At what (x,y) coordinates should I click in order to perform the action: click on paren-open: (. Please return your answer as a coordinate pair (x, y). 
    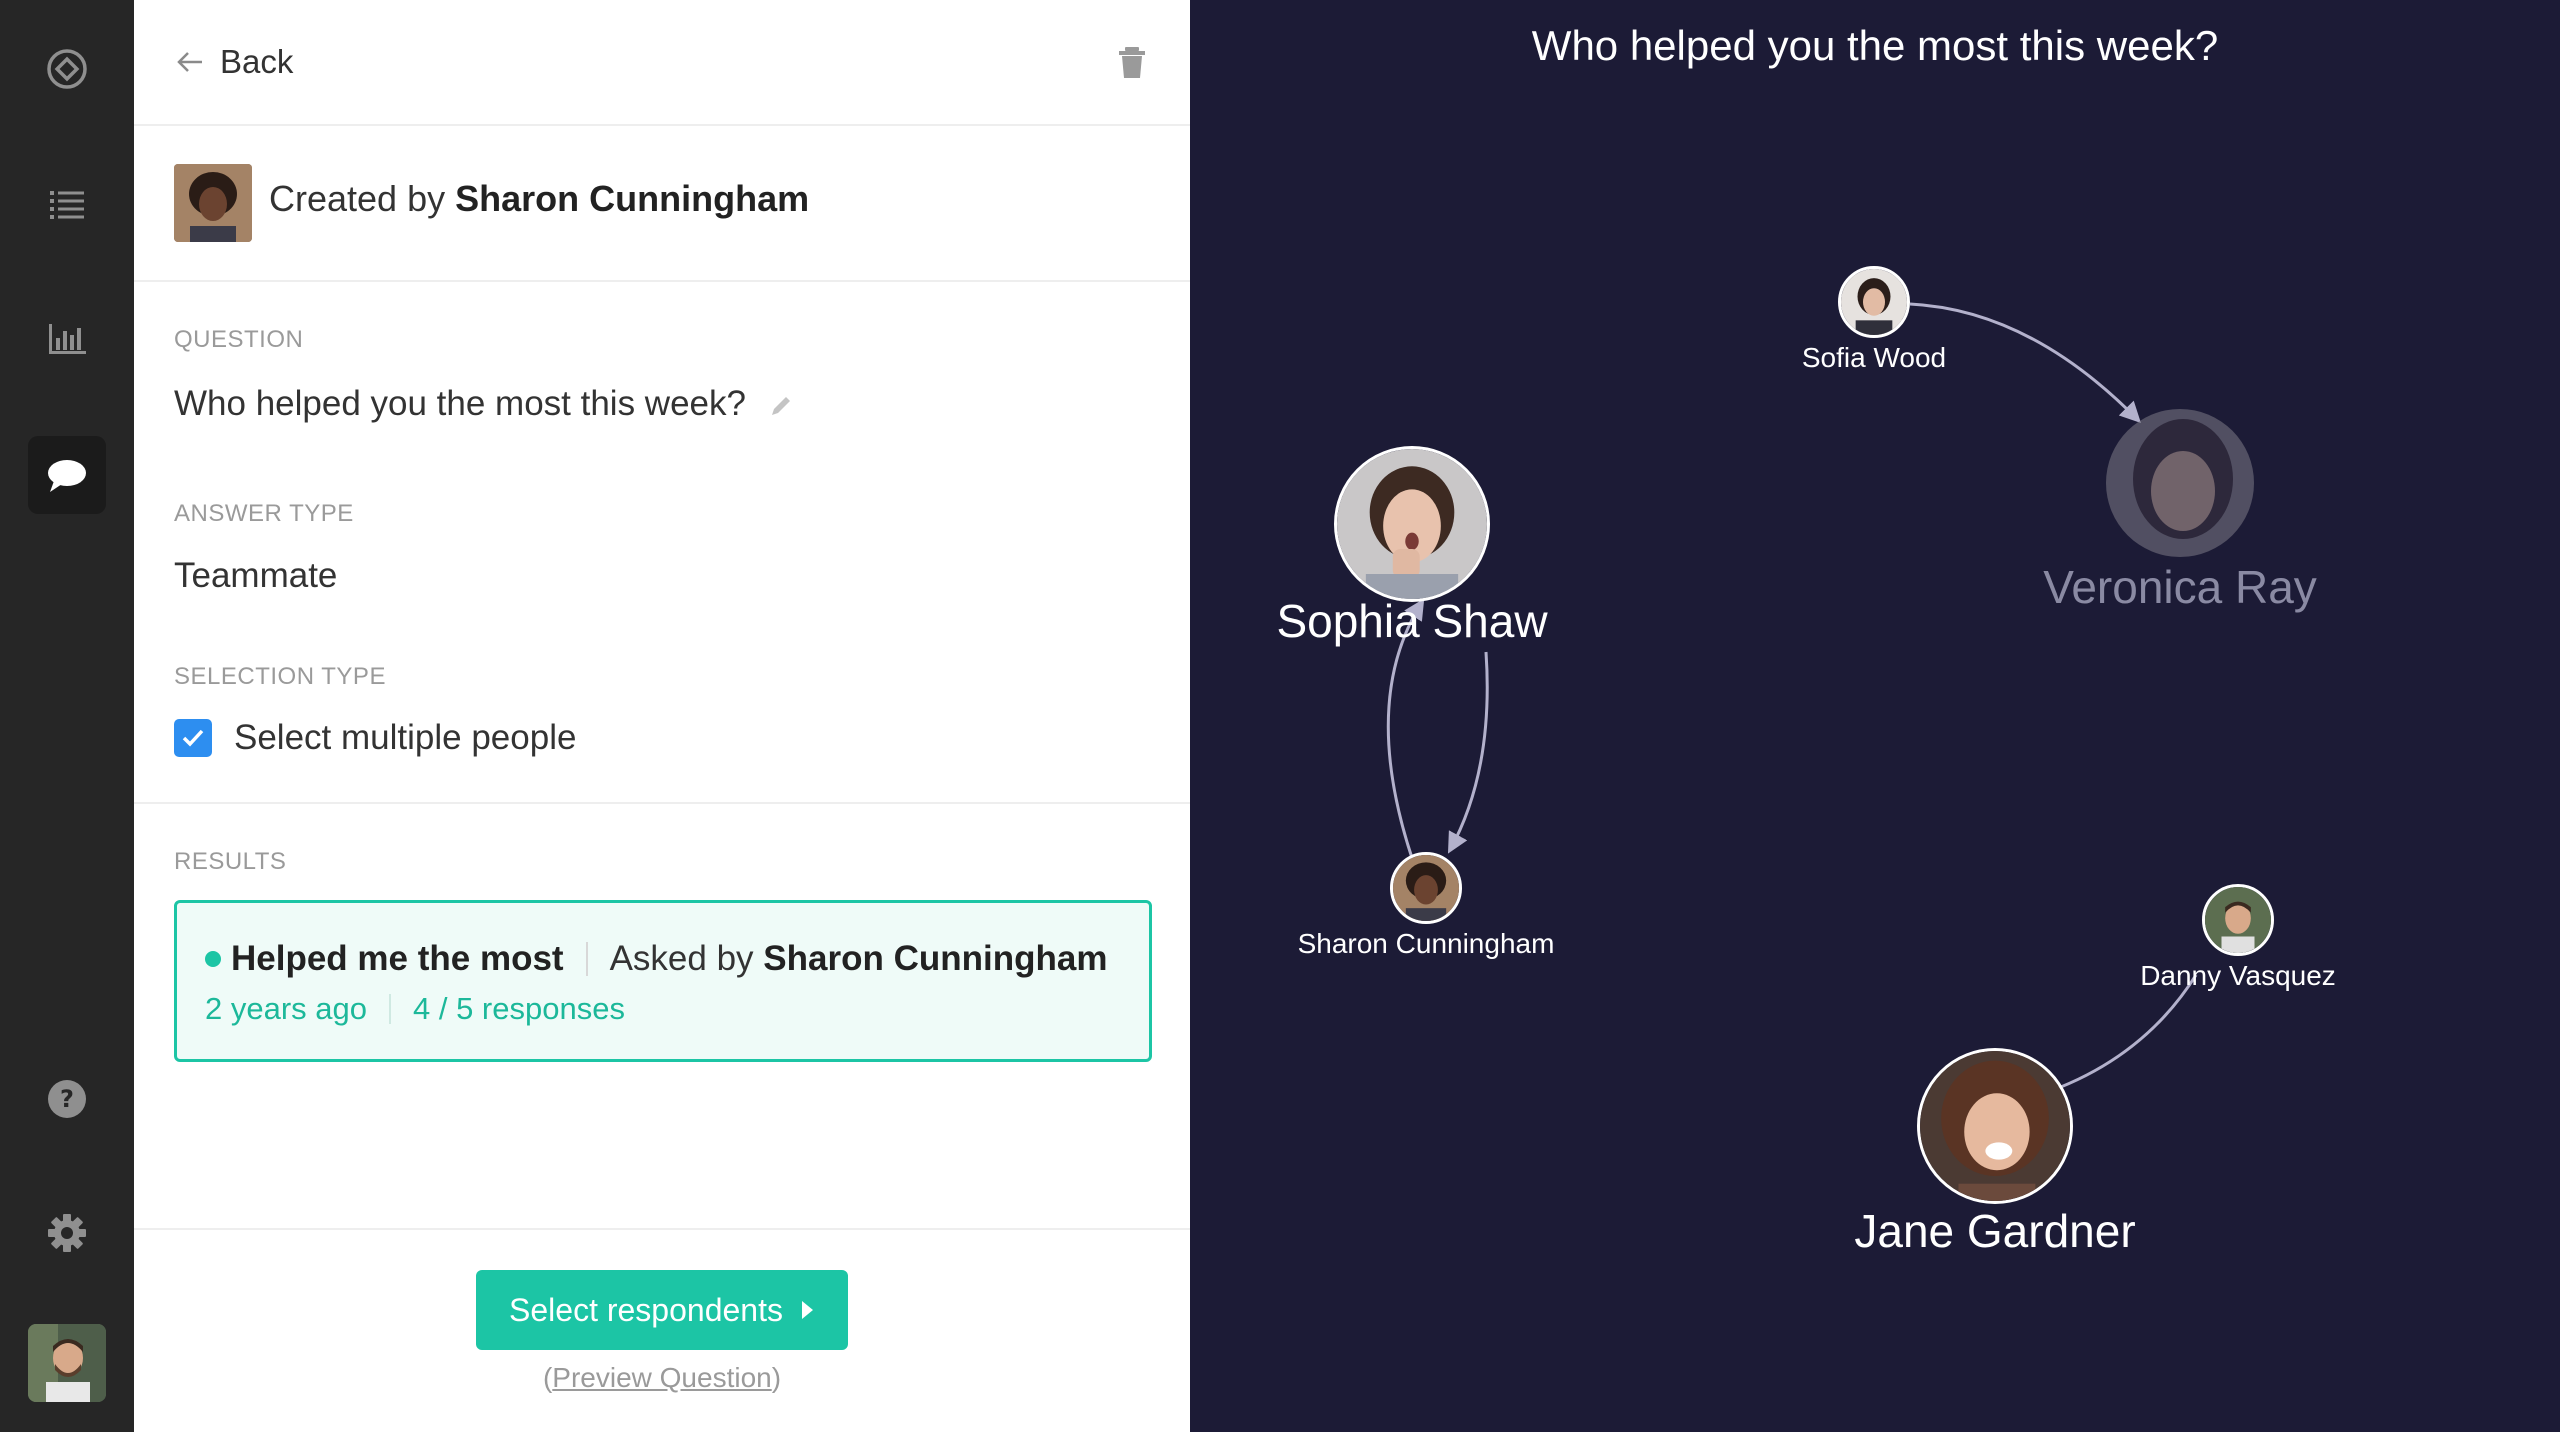
    Looking at the image, I should click on (547, 1377).